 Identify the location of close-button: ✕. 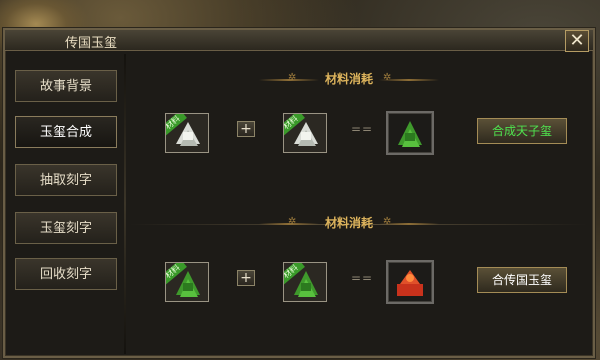
(577, 41).